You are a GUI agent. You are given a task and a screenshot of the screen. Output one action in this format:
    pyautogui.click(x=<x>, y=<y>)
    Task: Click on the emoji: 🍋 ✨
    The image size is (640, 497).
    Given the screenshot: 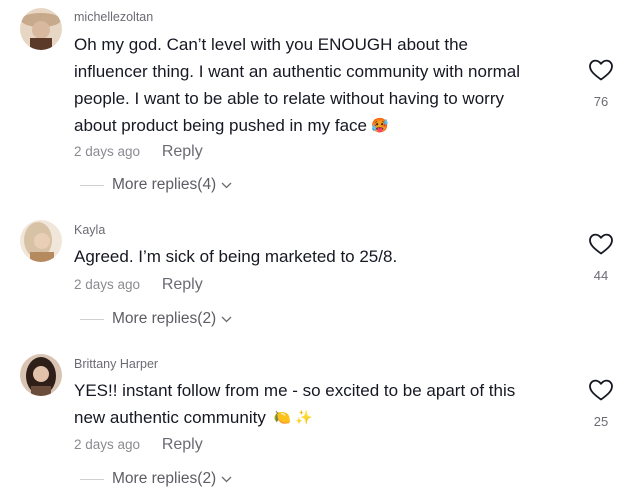 What is the action you would take?
    pyautogui.click(x=293, y=417)
    